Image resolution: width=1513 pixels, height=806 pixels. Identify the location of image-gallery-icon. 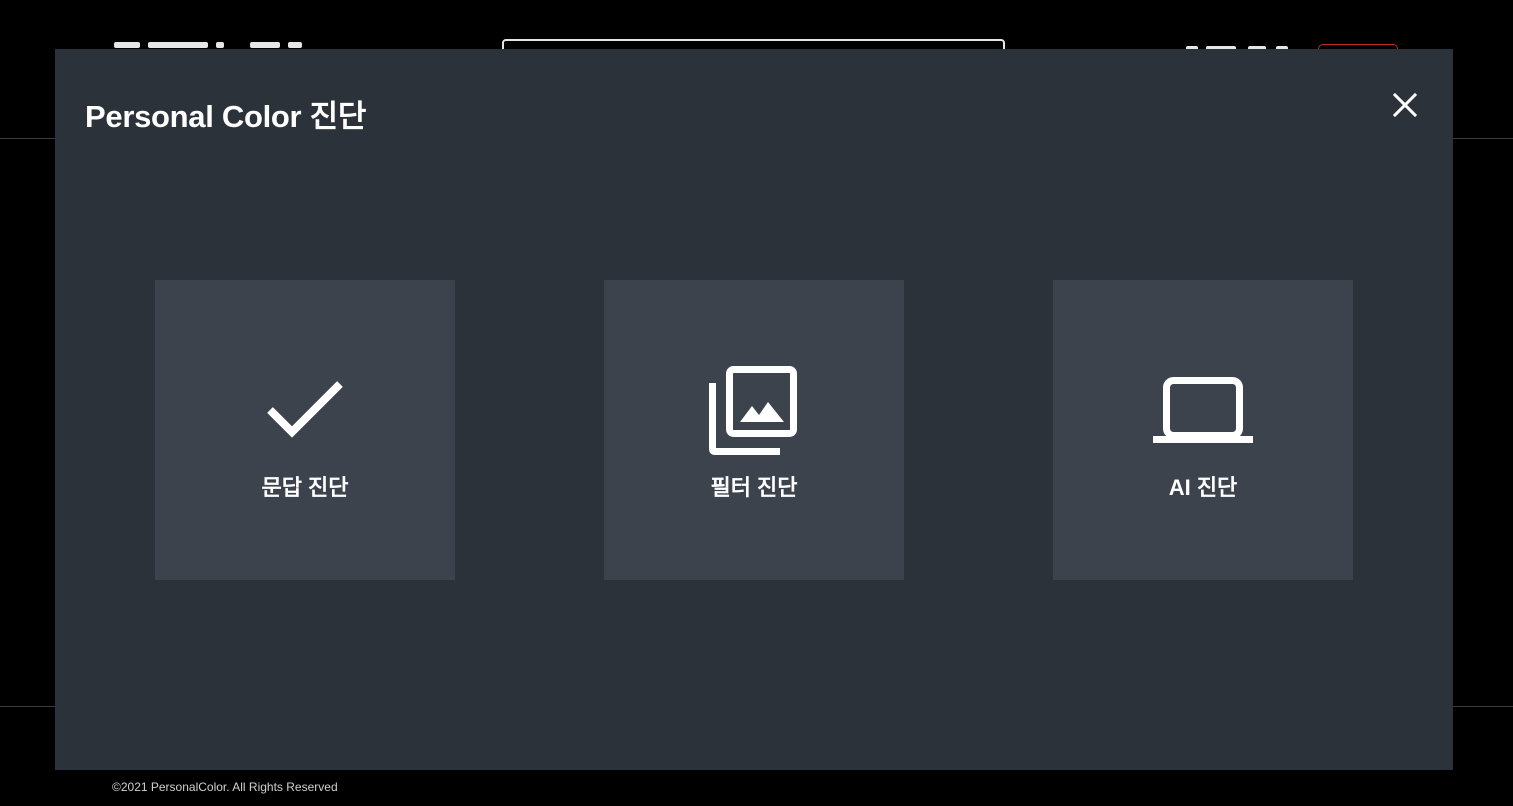
(753, 410).